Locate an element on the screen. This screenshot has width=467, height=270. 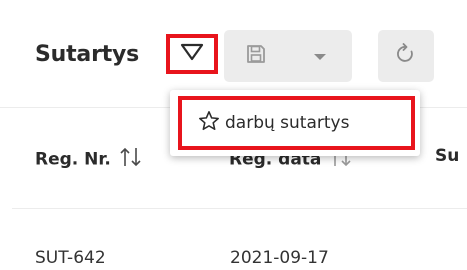
dropdown-item-darbu-sutartys: darbų sutartys is located at coordinates (296, 123).